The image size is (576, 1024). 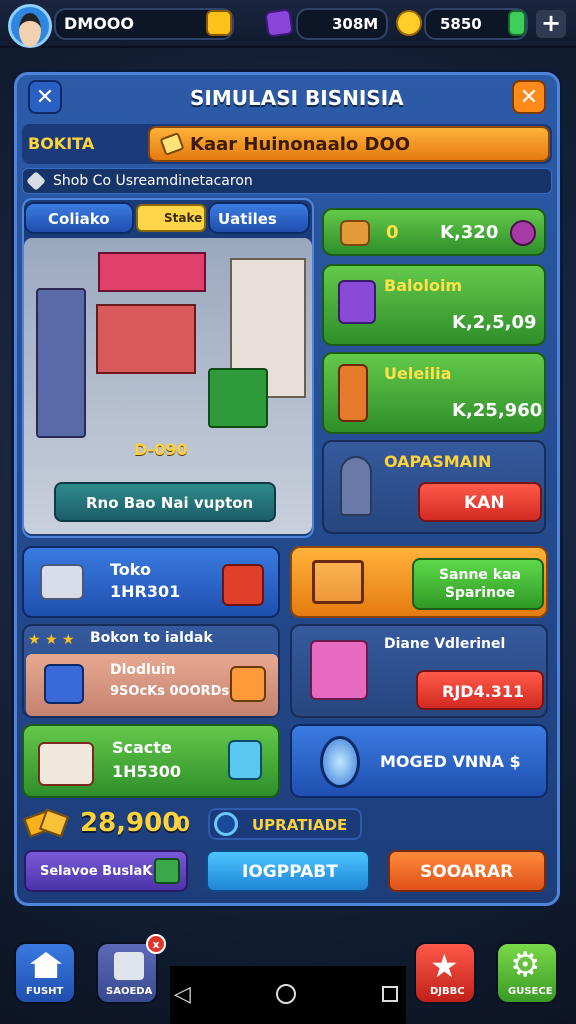 What do you see at coordinates (99, 23) in the screenshot?
I see `player-name: DMOOO` at bounding box center [99, 23].